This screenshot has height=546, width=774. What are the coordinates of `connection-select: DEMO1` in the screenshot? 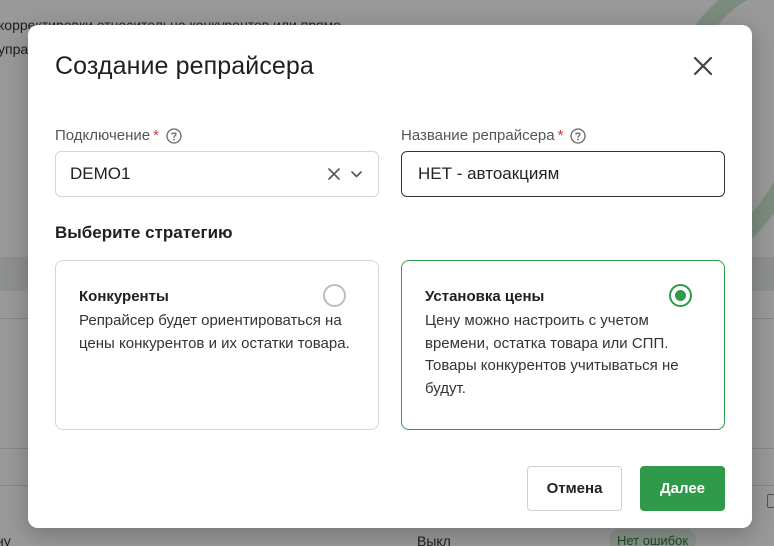 It's located at (217, 174).